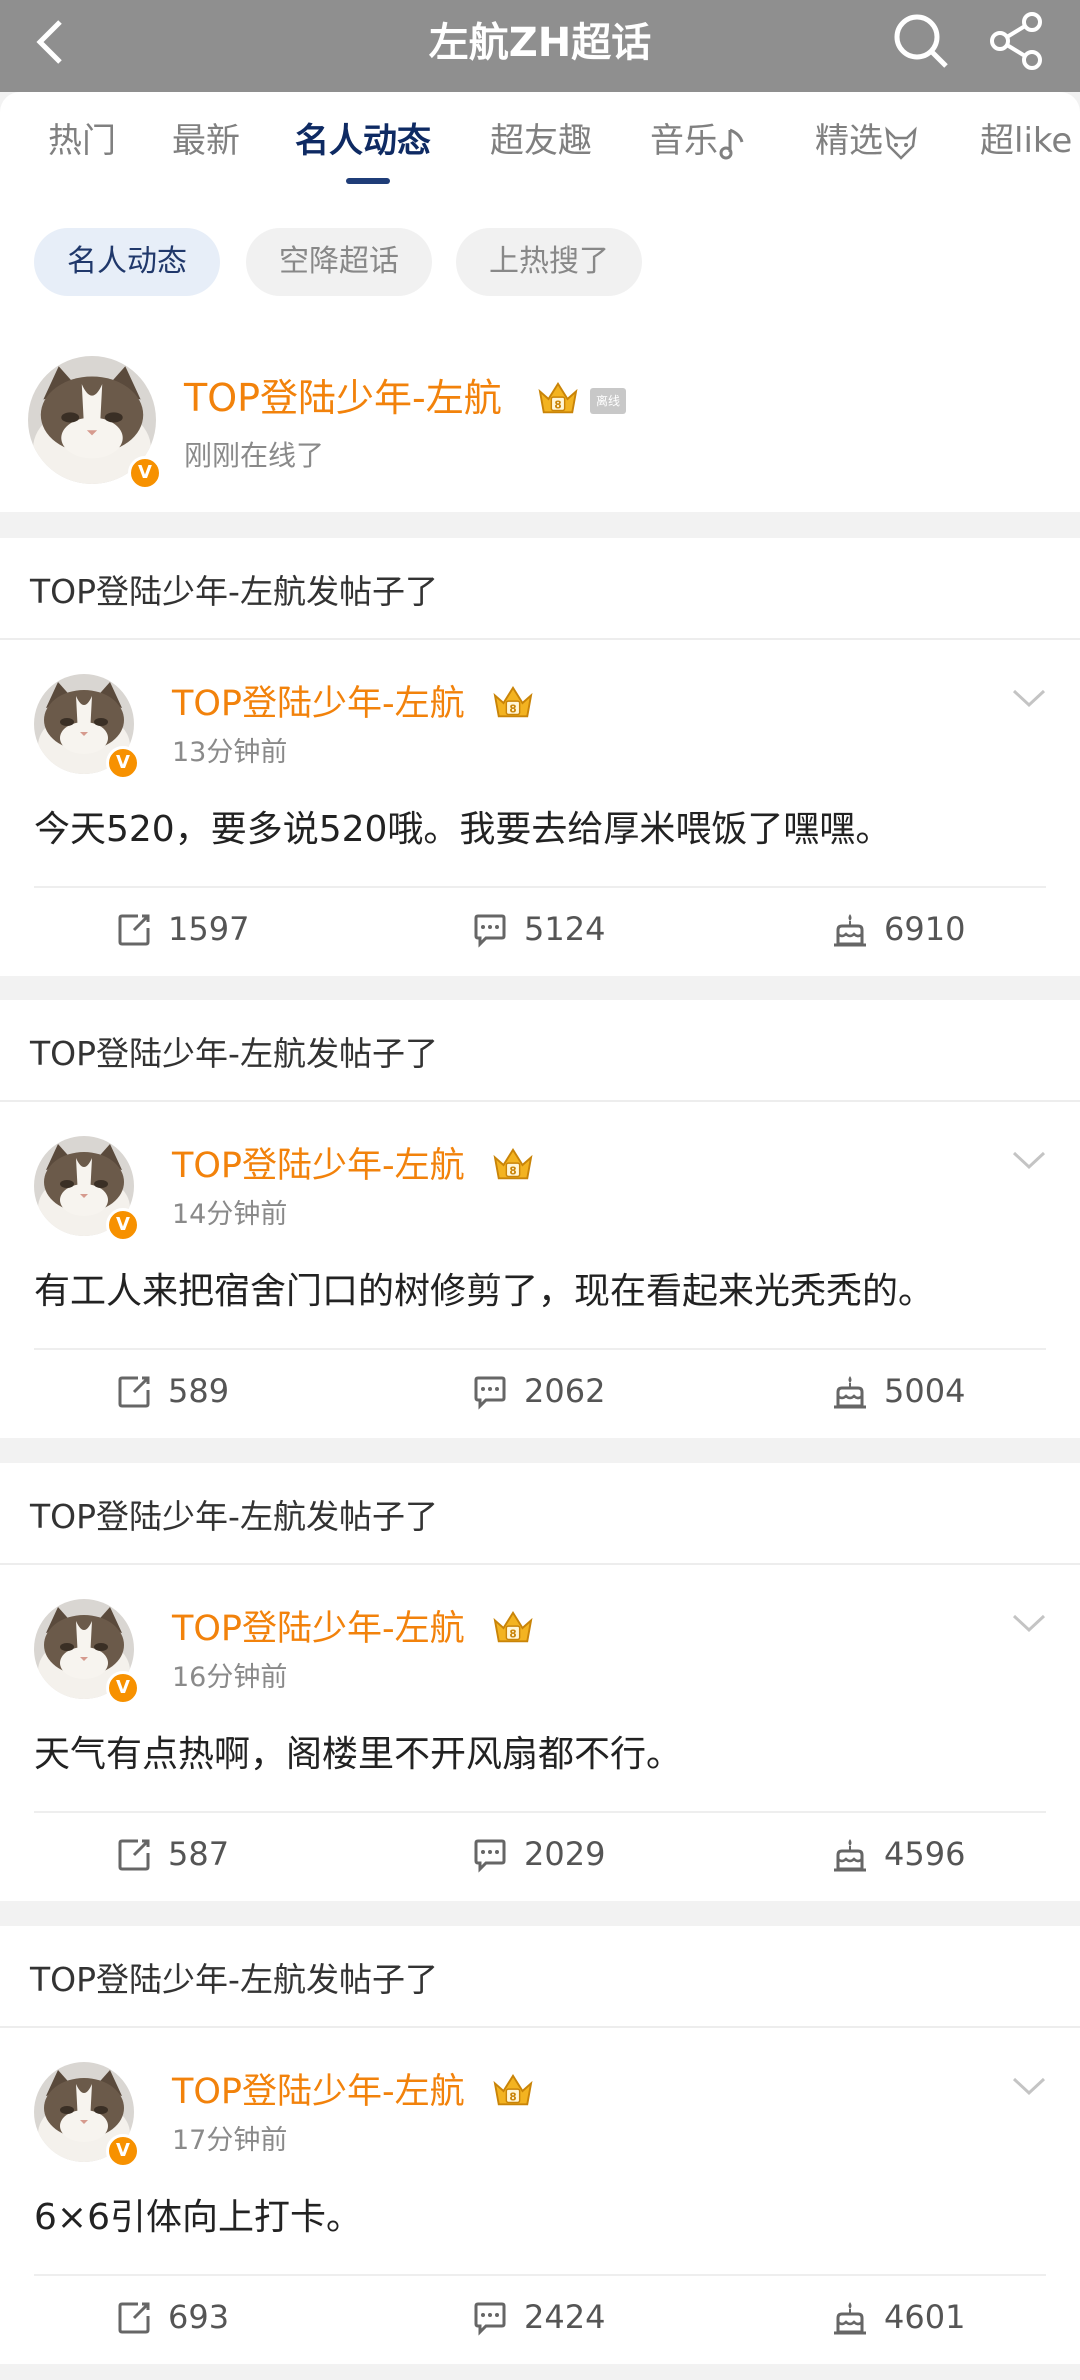 The width and height of the screenshot is (1080, 2380). What do you see at coordinates (363, 141) in the screenshot?
I see `tab-celebrity-news: 名人动态` at bounding box center [363, 141].